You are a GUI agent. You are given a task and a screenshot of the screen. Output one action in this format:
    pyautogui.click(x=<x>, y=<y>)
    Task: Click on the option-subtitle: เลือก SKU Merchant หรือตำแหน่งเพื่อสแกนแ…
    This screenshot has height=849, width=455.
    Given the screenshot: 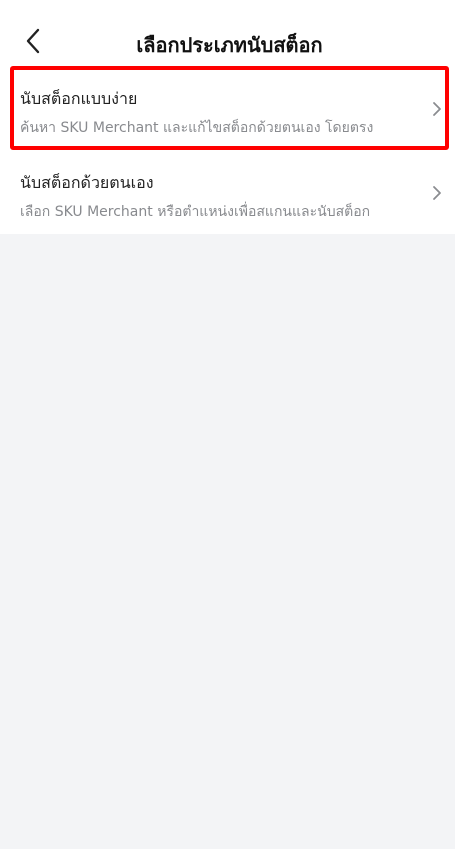 What is the action you would take?
    pyautogui.click(x=195, y=212)
    